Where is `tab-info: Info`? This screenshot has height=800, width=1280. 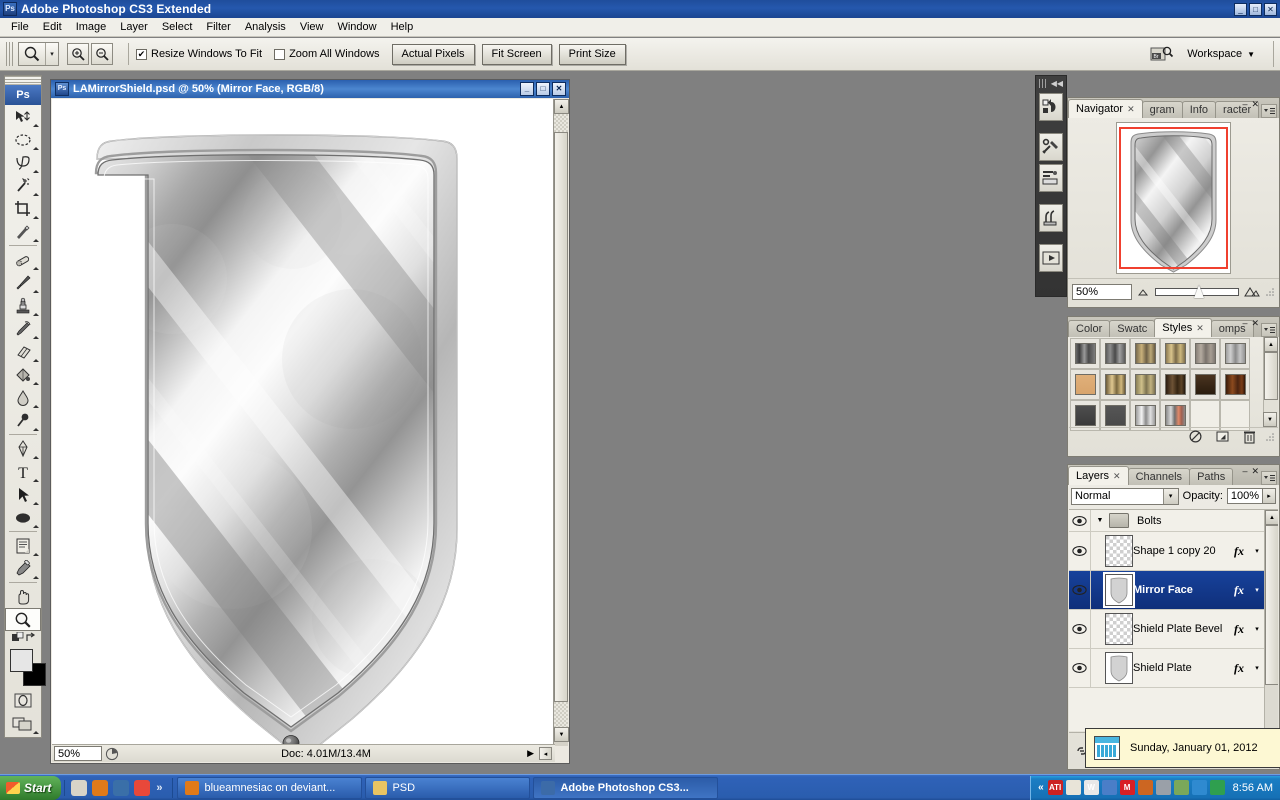
tab-info: Info is located at coordinates (1199, 109).